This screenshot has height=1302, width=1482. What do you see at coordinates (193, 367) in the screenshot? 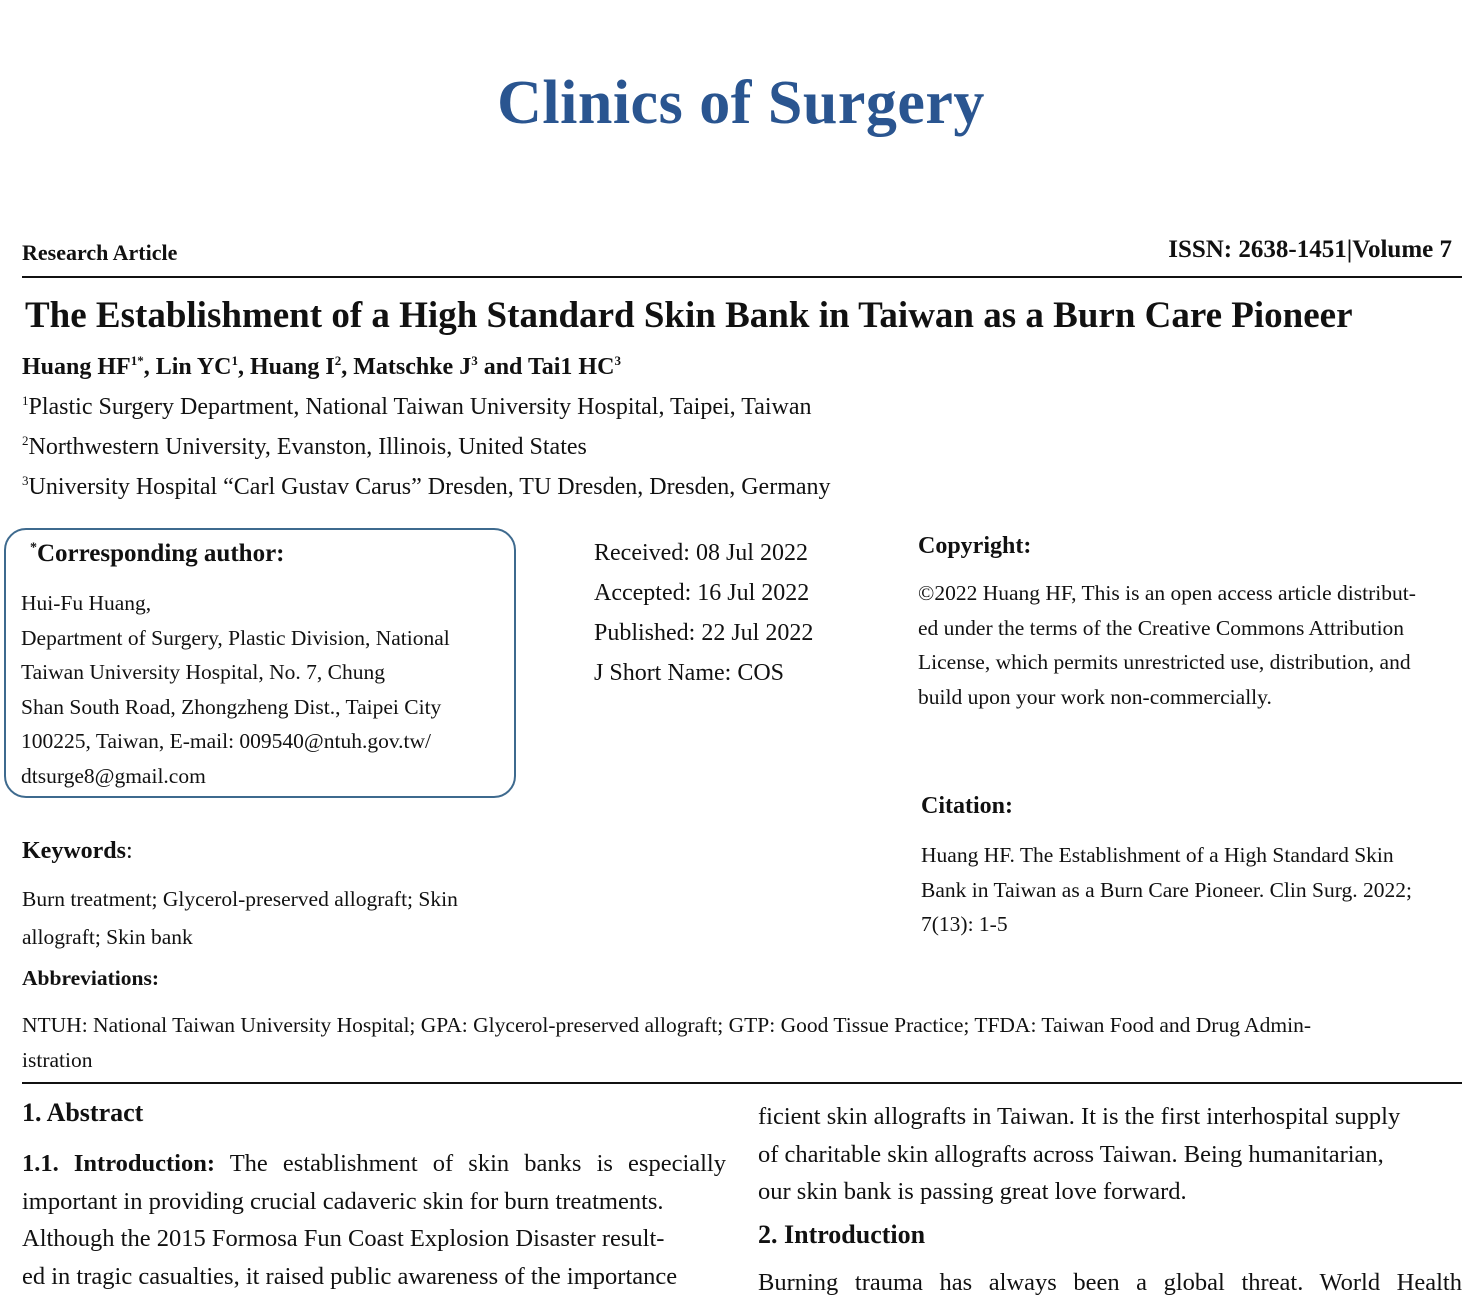
I see `author-name: Lin YC` at bounding box center [193, 367].